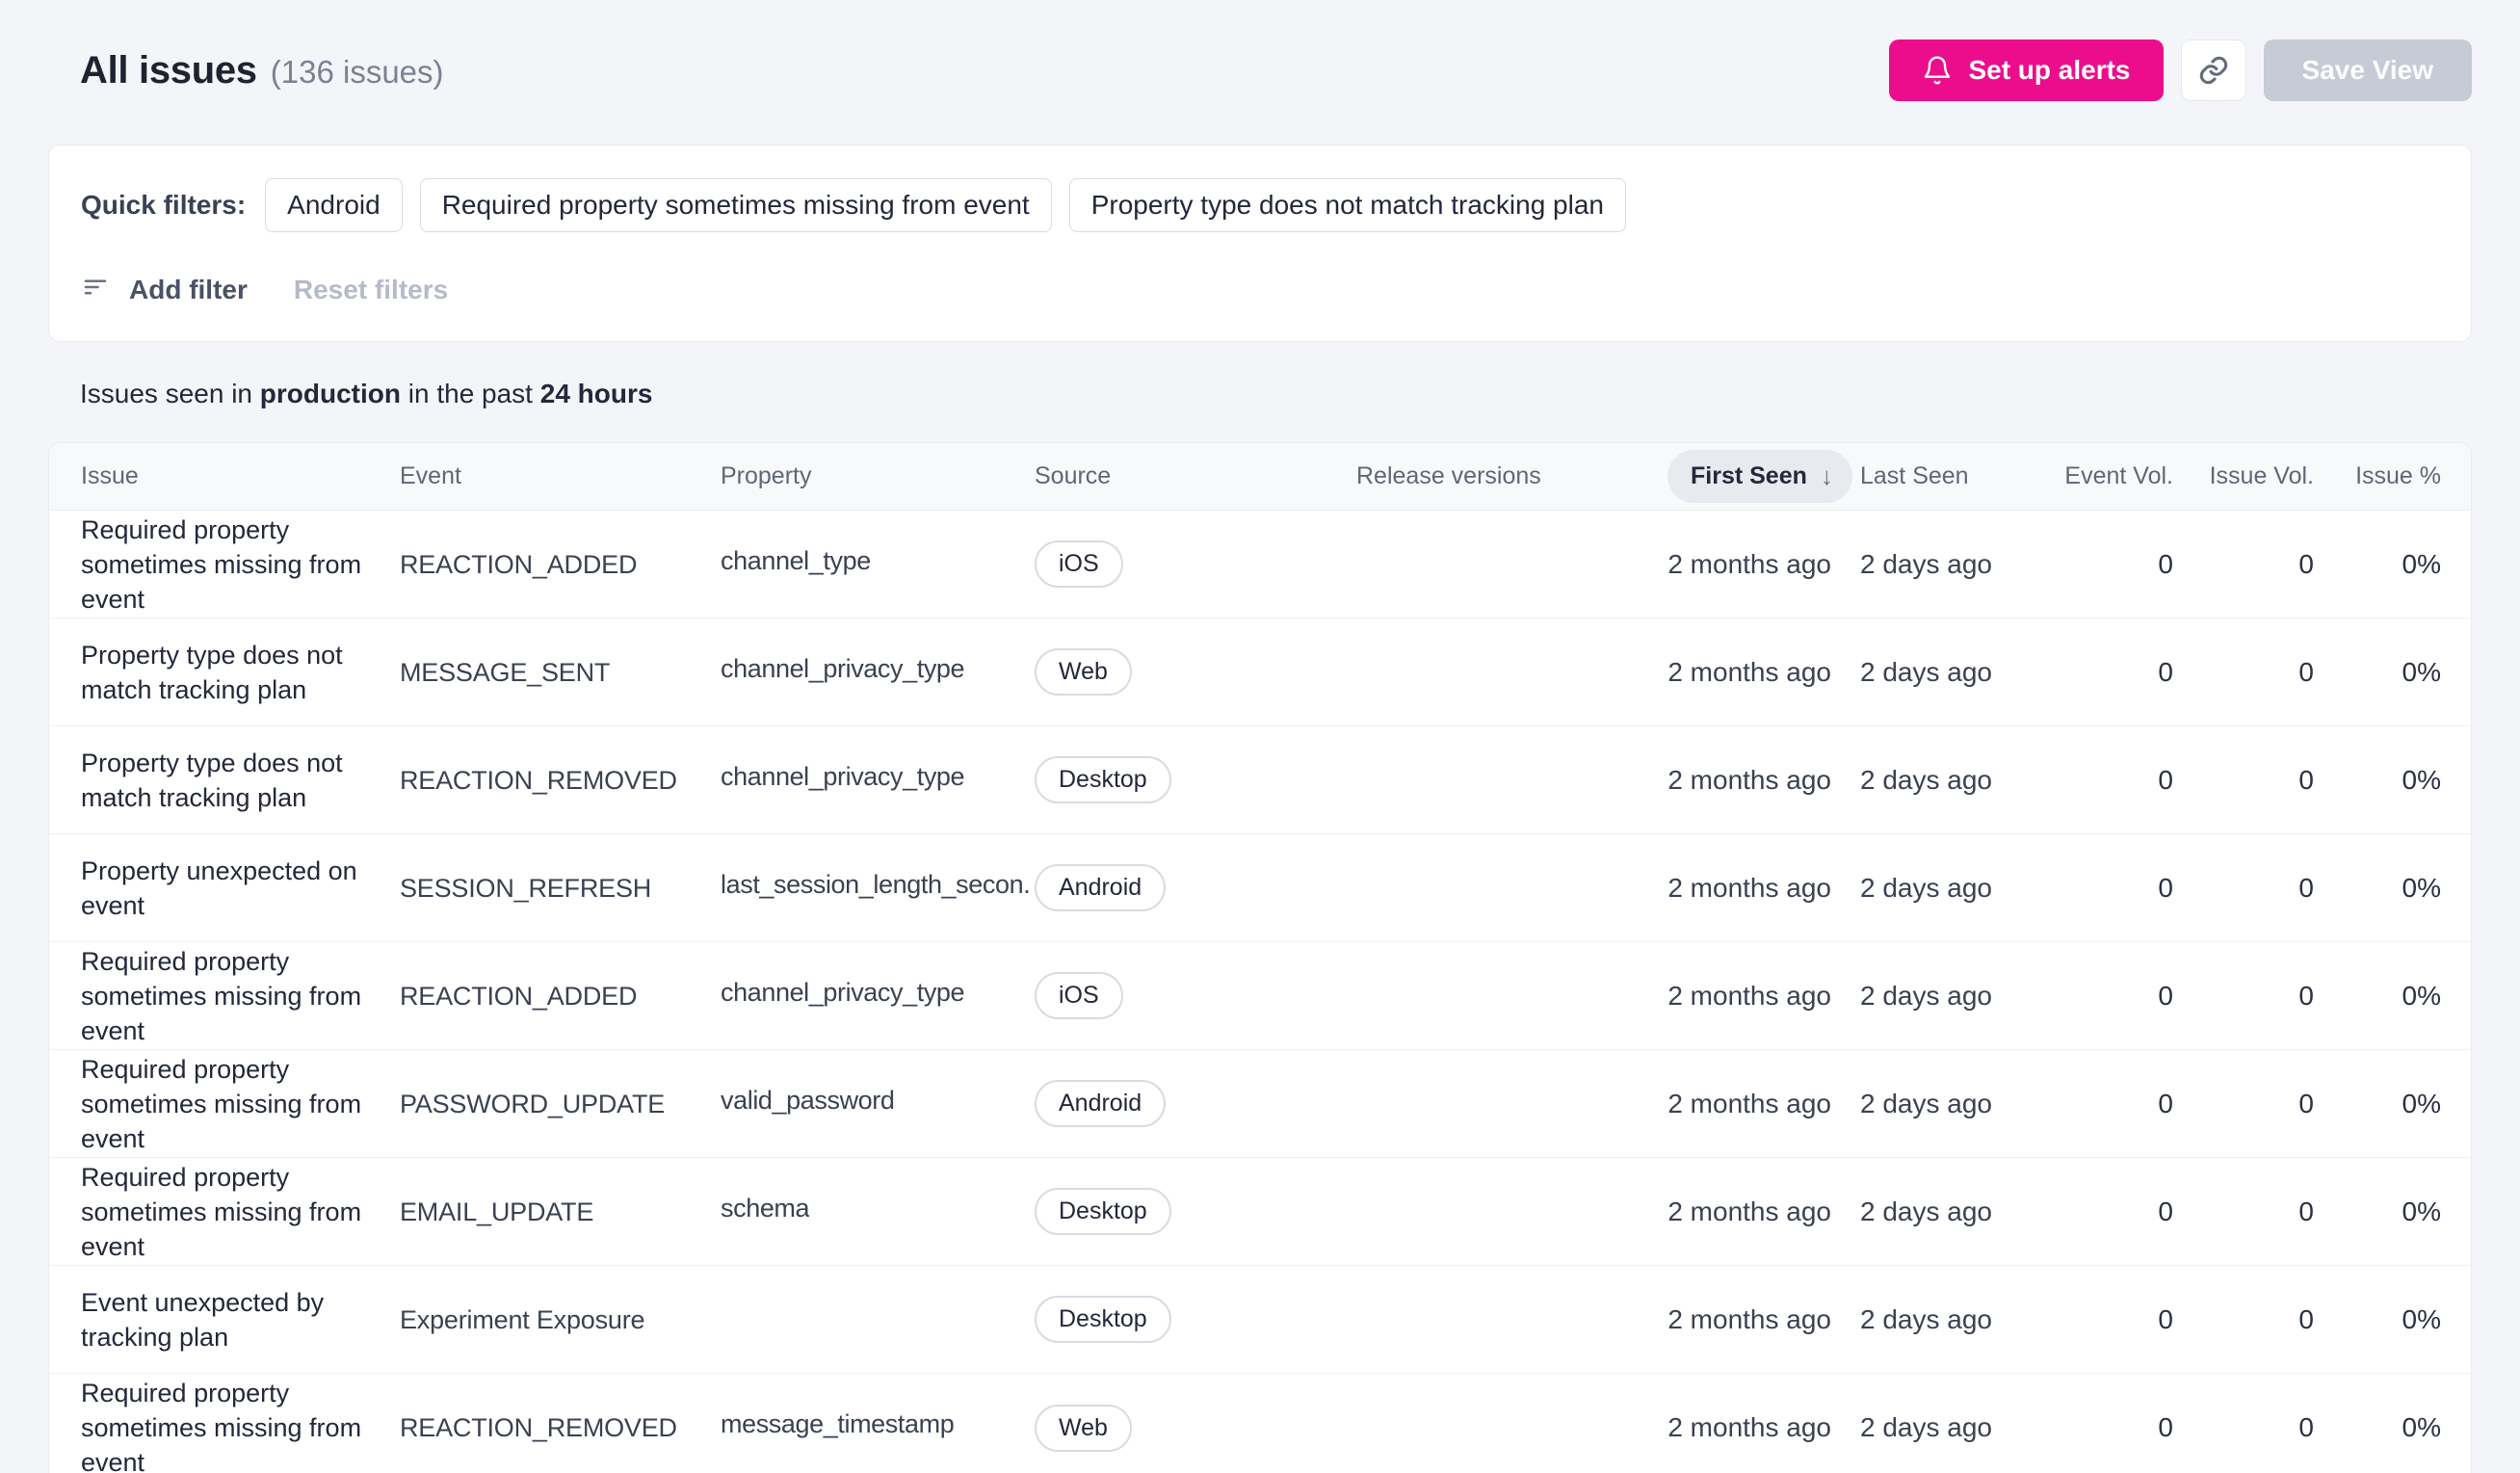 The height and width of the screenshot is (1473, 2520). Describe the element at coordinates (2243, 476) in the screenshot. I see `column-header-issue-vol: Issue Vol.` at that location.